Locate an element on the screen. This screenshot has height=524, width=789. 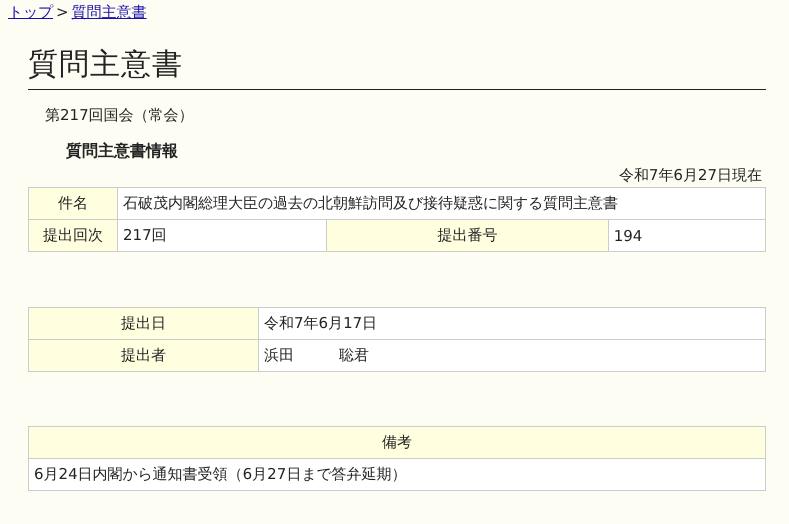
field-label: 提出日 is located at coordinates (143, 324).